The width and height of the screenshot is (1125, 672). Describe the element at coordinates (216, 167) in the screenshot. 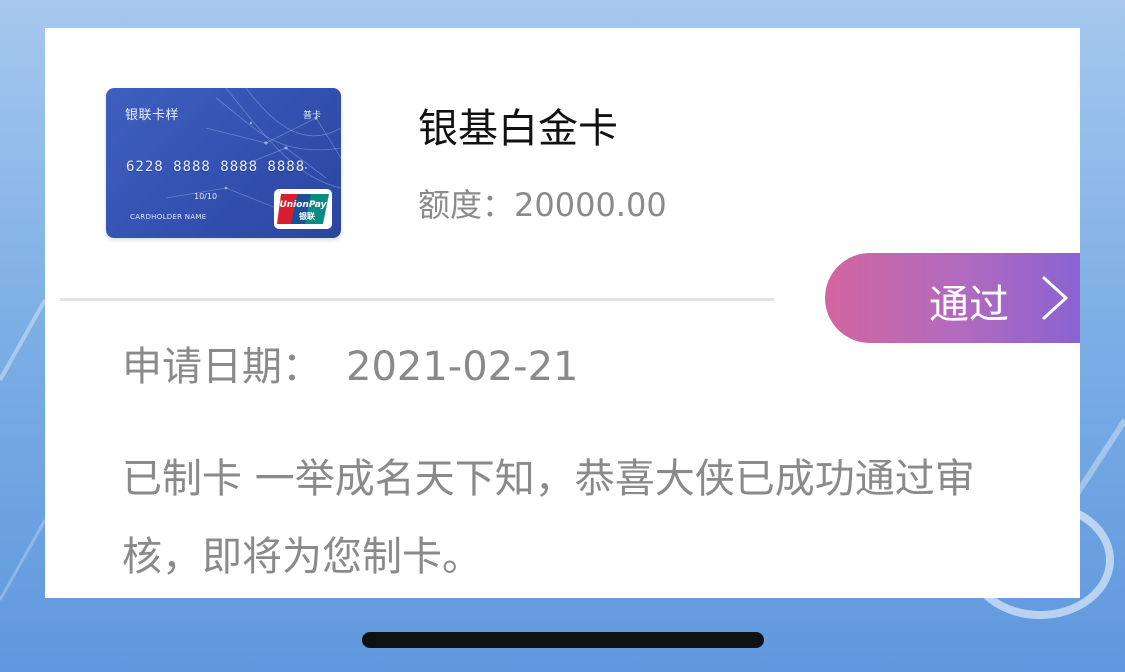

I see `card-number: 6228 8888 8888 8888` at that location.